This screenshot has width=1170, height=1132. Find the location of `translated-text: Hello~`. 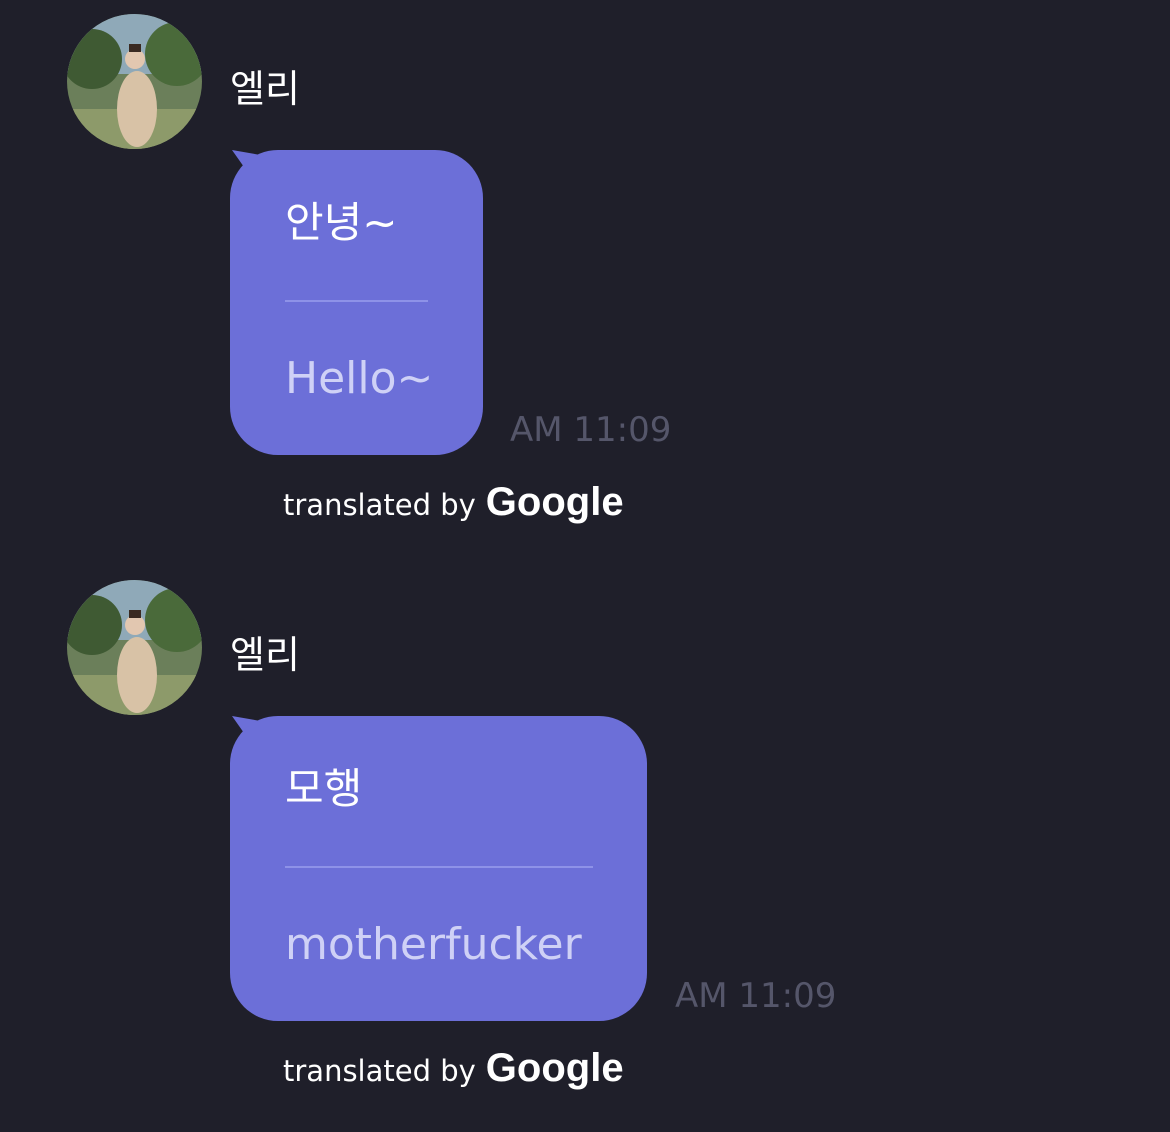

translated-text: Hello~ is located at coordinates (359, 378).